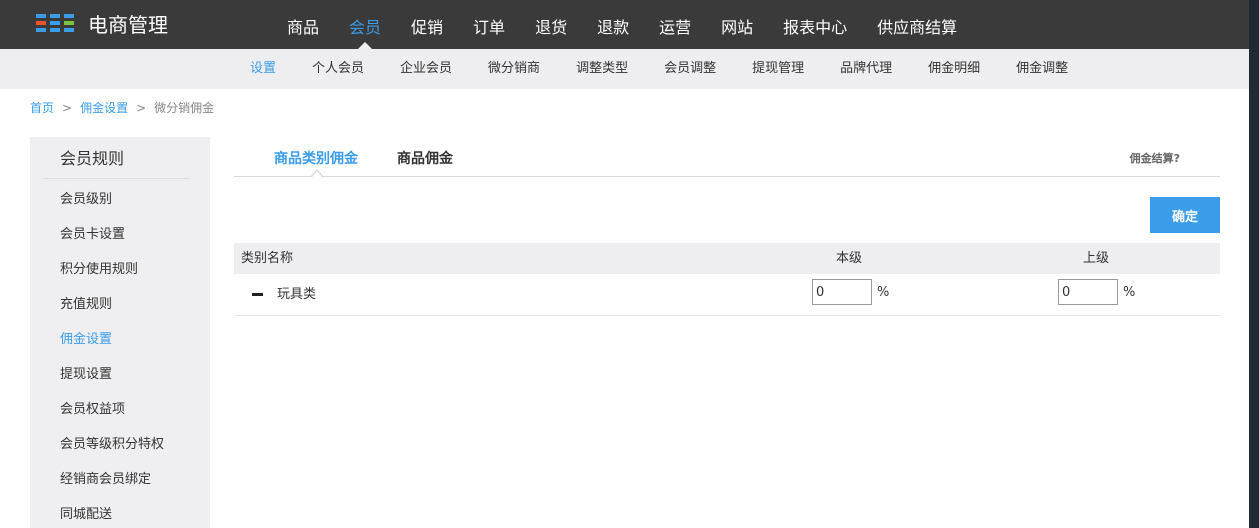 This screenshot has height=528, width=1259. I want to click on subnav-item-commission-adjust: 佣金调整, so click(1042, 69).